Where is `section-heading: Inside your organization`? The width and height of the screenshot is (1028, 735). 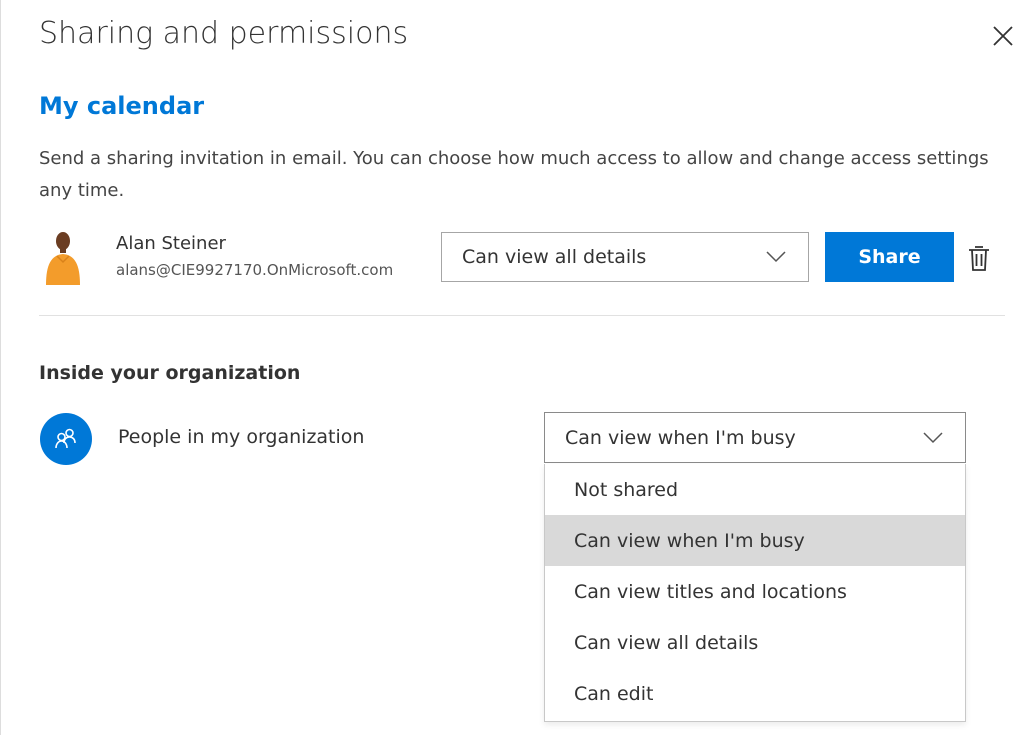
section-heading: Inside your organization is located at coordinates (170, 373).